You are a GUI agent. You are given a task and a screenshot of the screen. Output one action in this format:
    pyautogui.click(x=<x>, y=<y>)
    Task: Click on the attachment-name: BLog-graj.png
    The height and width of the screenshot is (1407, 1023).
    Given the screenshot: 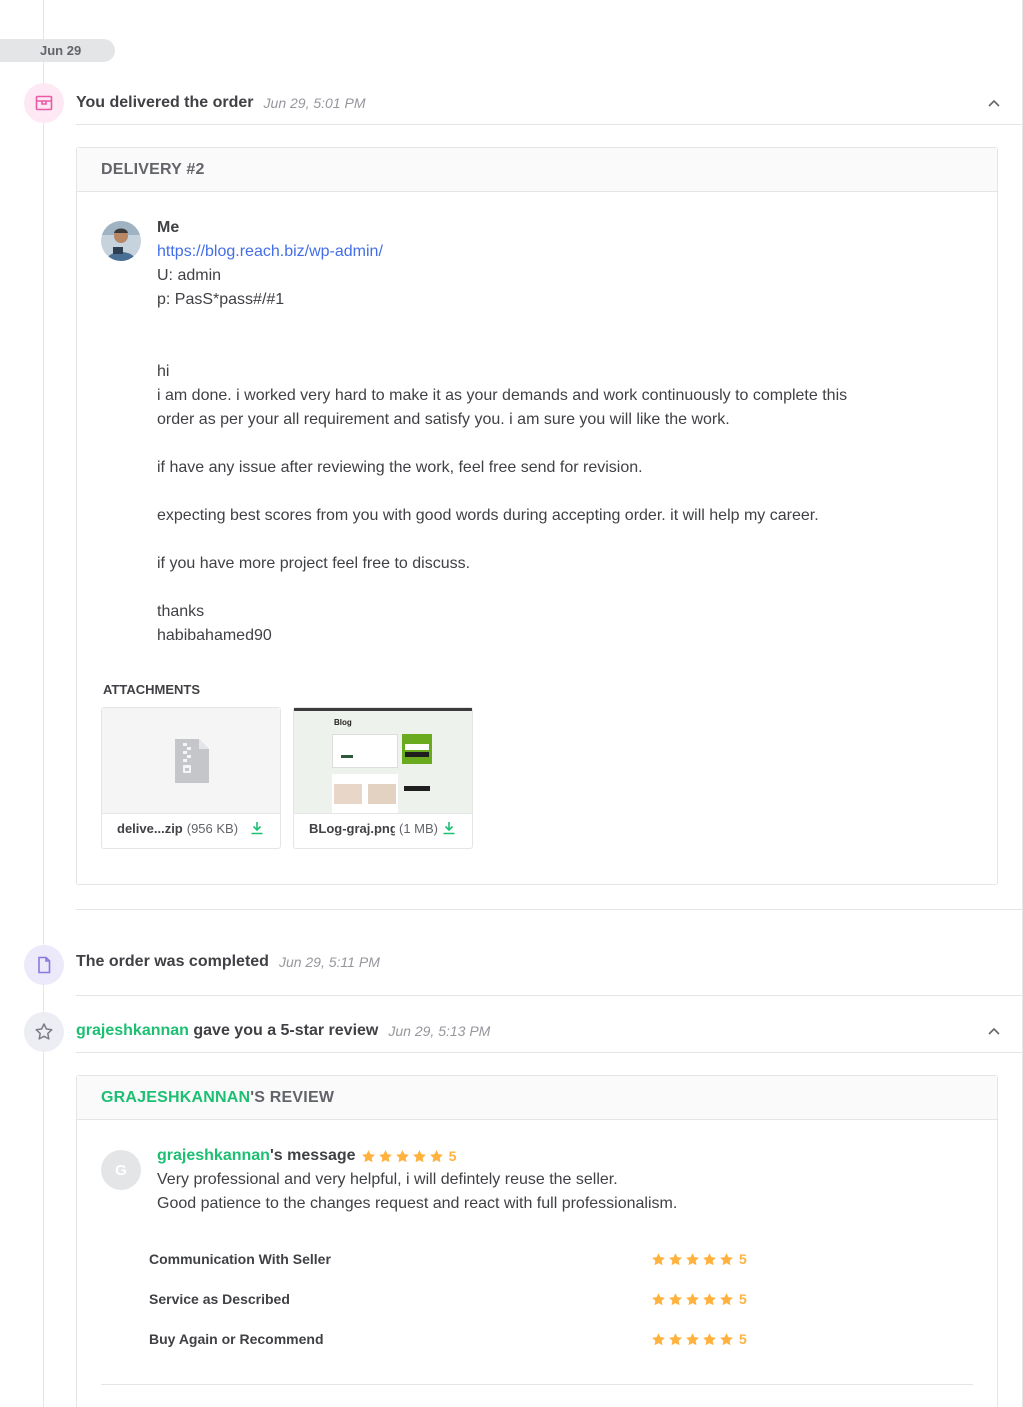 What is the action you would take?
    pyautogui.click(x=352, y=828)
    